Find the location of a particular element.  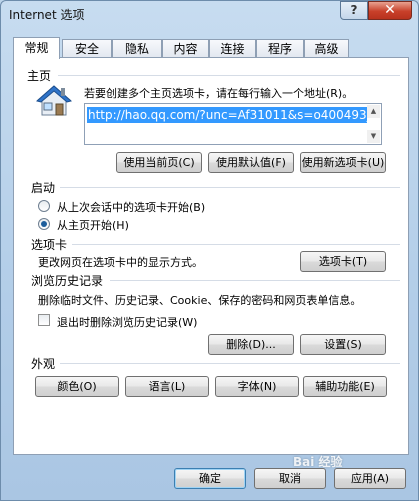

languages-button: 语言(L) is located at coordinates (167, 386).